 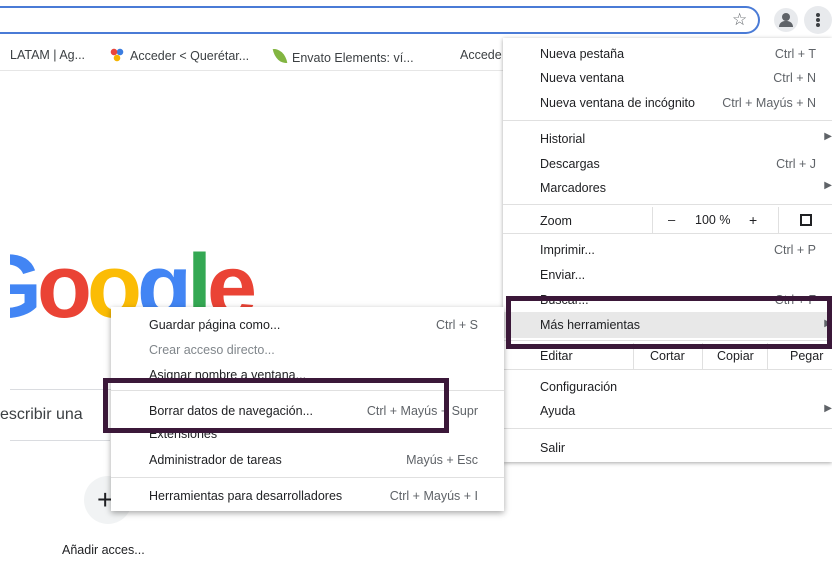 What do you see at coordinates (786, 20) in the screenshot?
I see `profile-avatar-icon` at bounding box center [786, 20].